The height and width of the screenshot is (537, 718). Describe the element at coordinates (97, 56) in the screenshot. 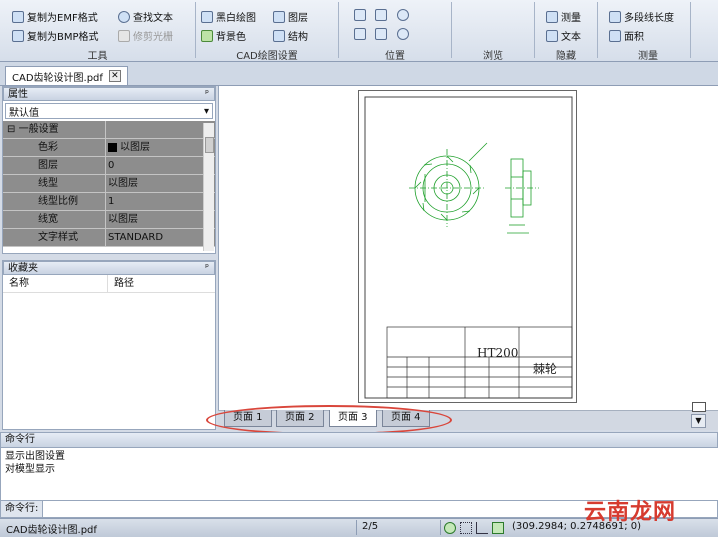

I see `tools-group-label: 工具` at that location.